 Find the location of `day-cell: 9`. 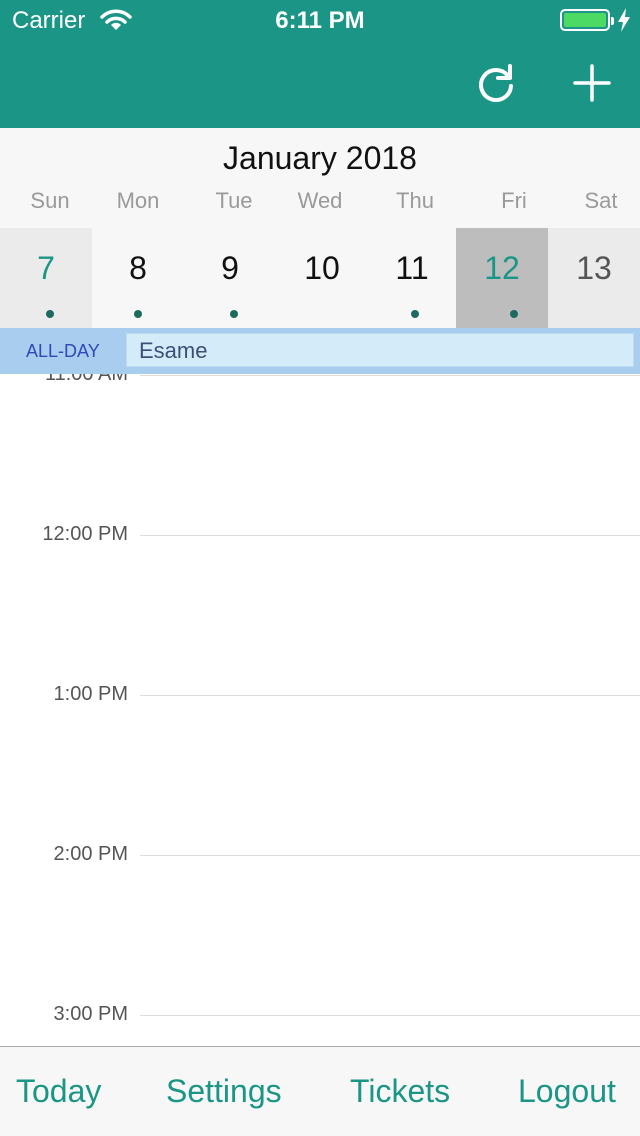

day-cell: 9 is located at coordinates (230, 278).